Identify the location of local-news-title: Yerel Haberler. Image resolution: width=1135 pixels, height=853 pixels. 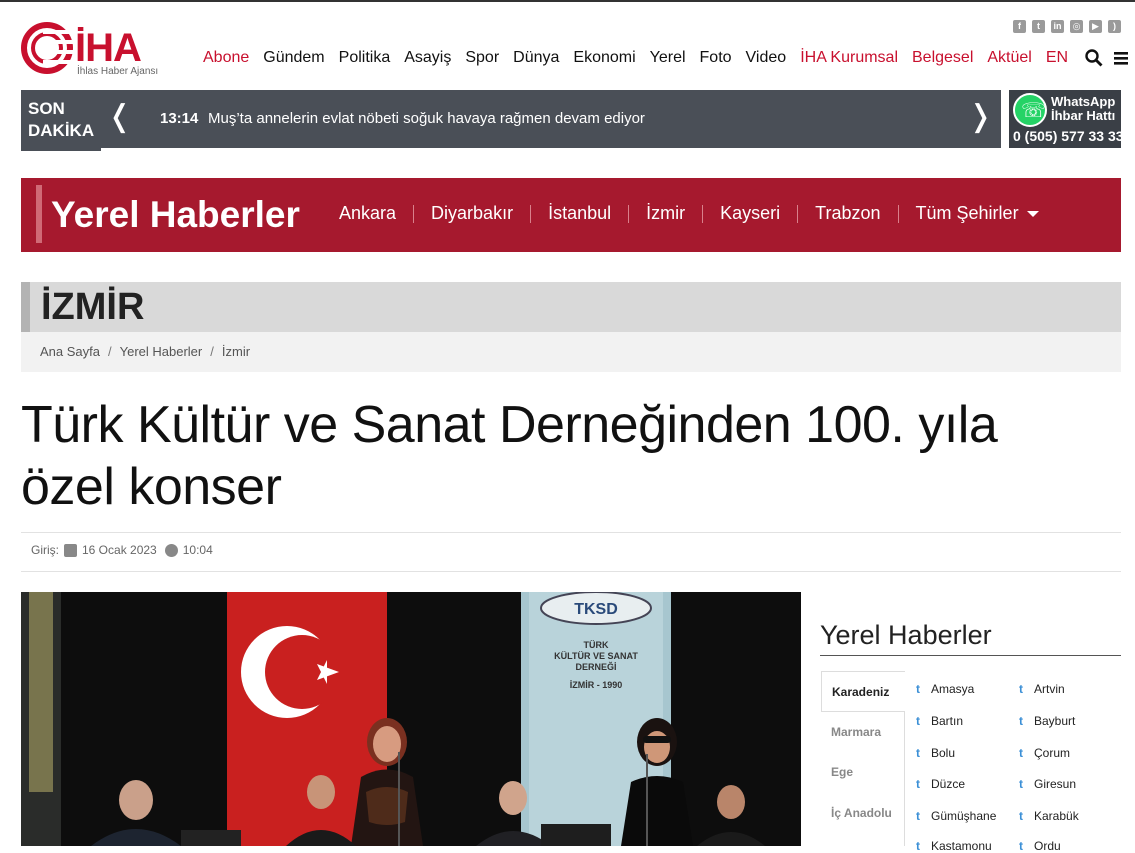
(175, 215).